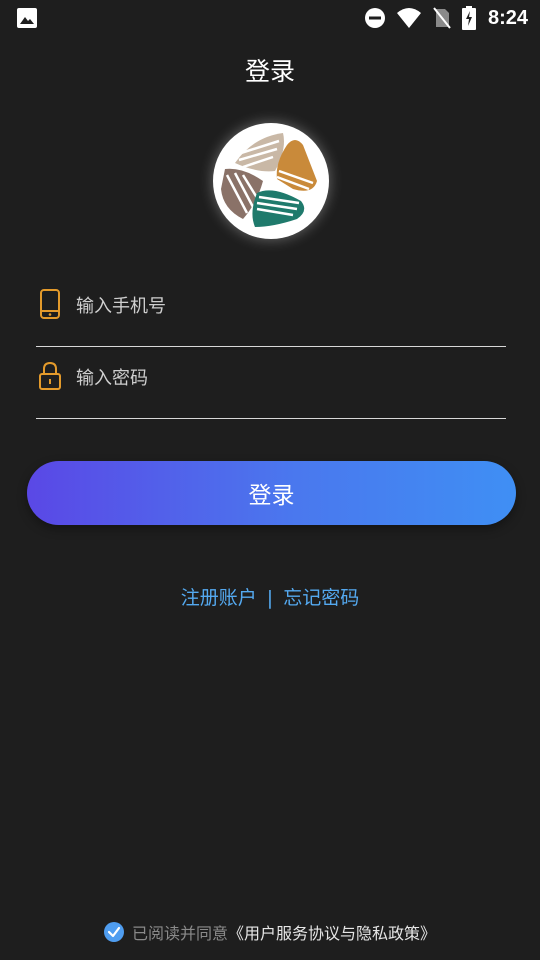 The width and height of the screenshot is (540, 960). What do you see at coordinates (321, 598) in the screenshot?
I see `forgot-password-link: 忘记密码` at bounding box center [321, 598].